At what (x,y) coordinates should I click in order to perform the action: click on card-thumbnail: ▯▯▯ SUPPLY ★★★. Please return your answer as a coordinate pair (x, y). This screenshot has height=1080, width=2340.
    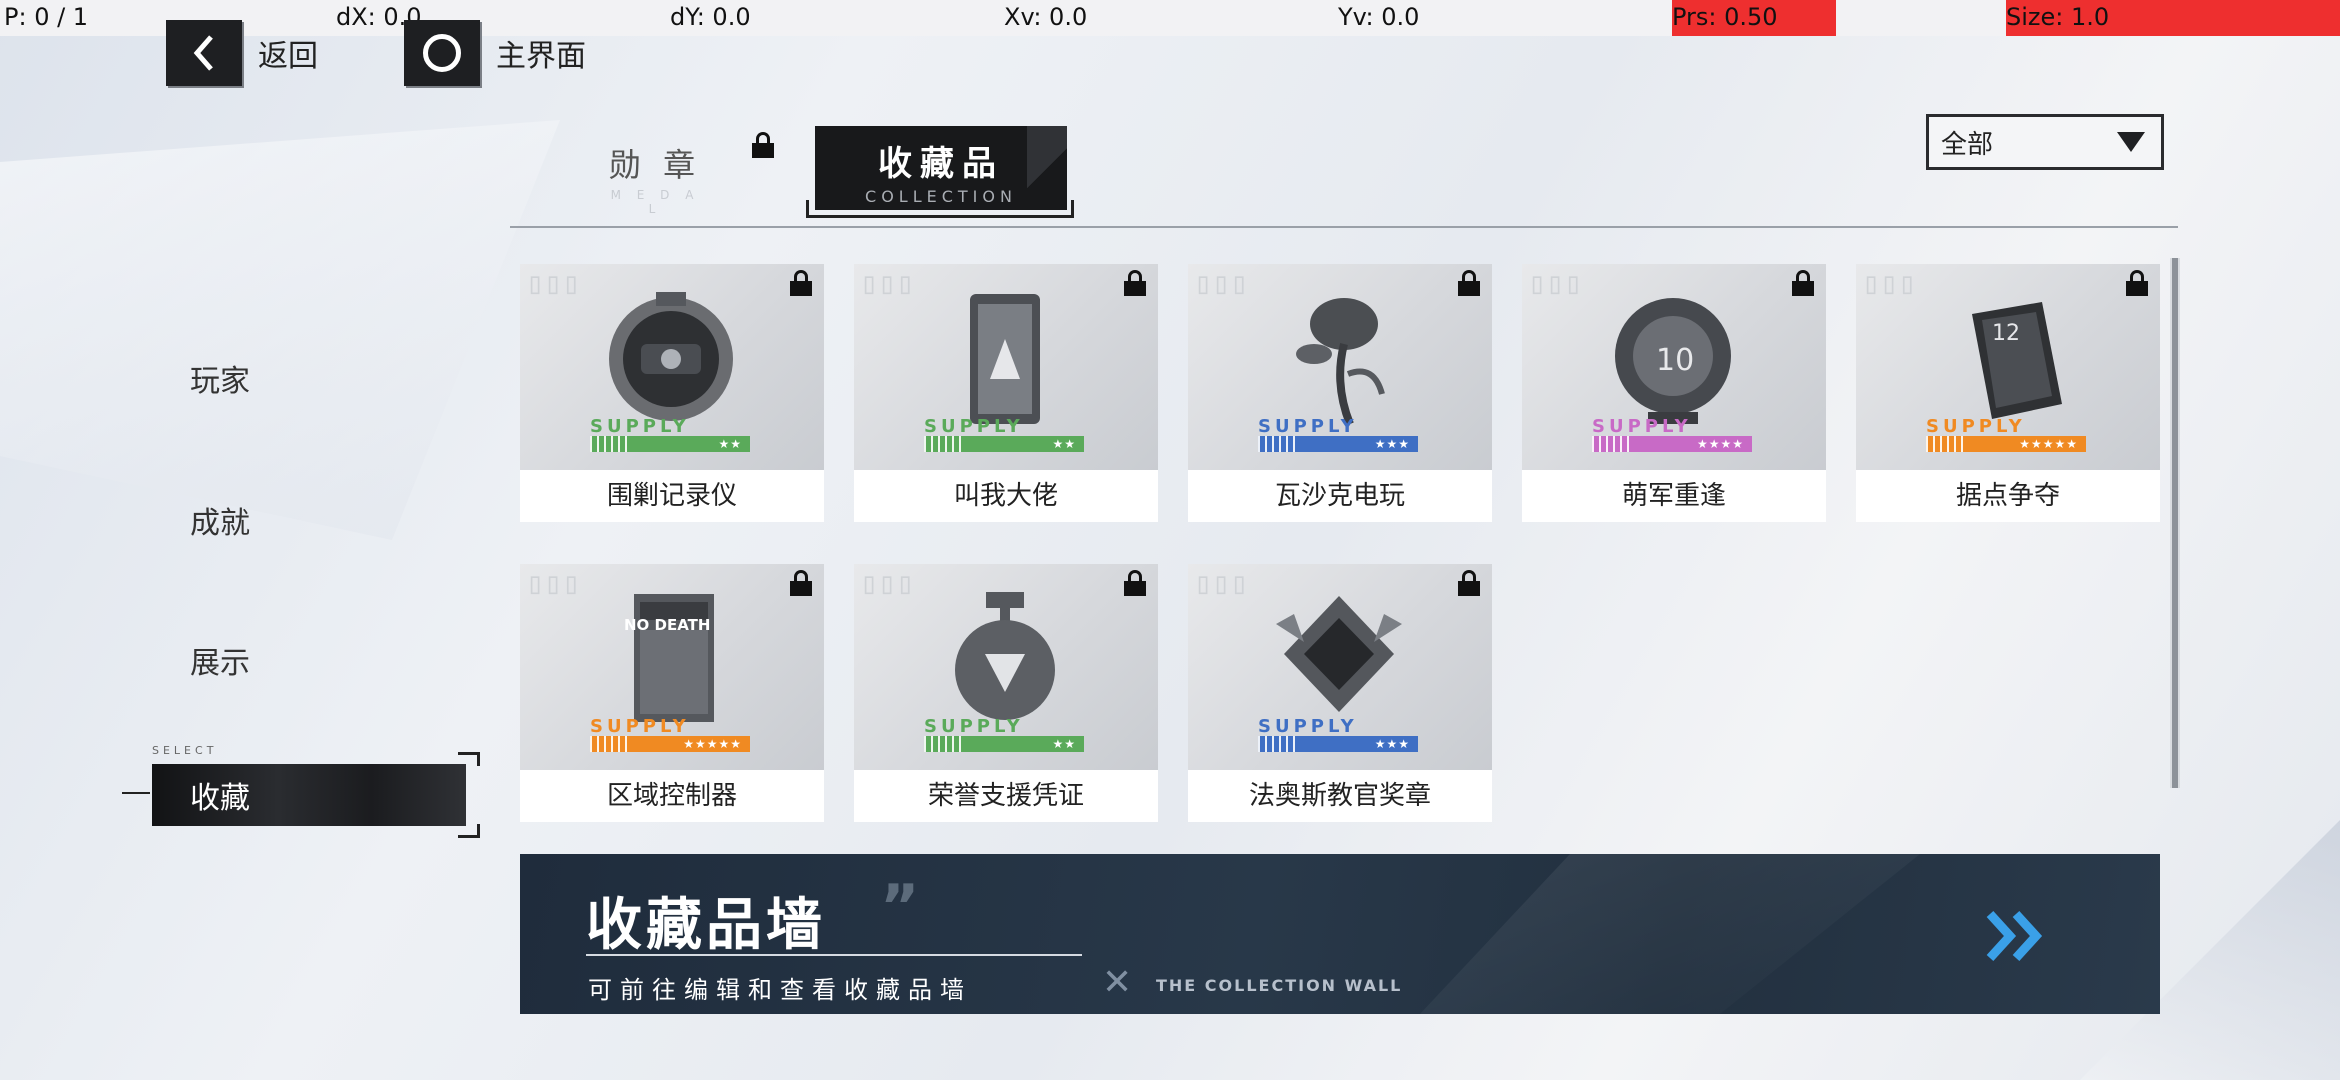
    Looking at the image, I should click on (1340, 667).